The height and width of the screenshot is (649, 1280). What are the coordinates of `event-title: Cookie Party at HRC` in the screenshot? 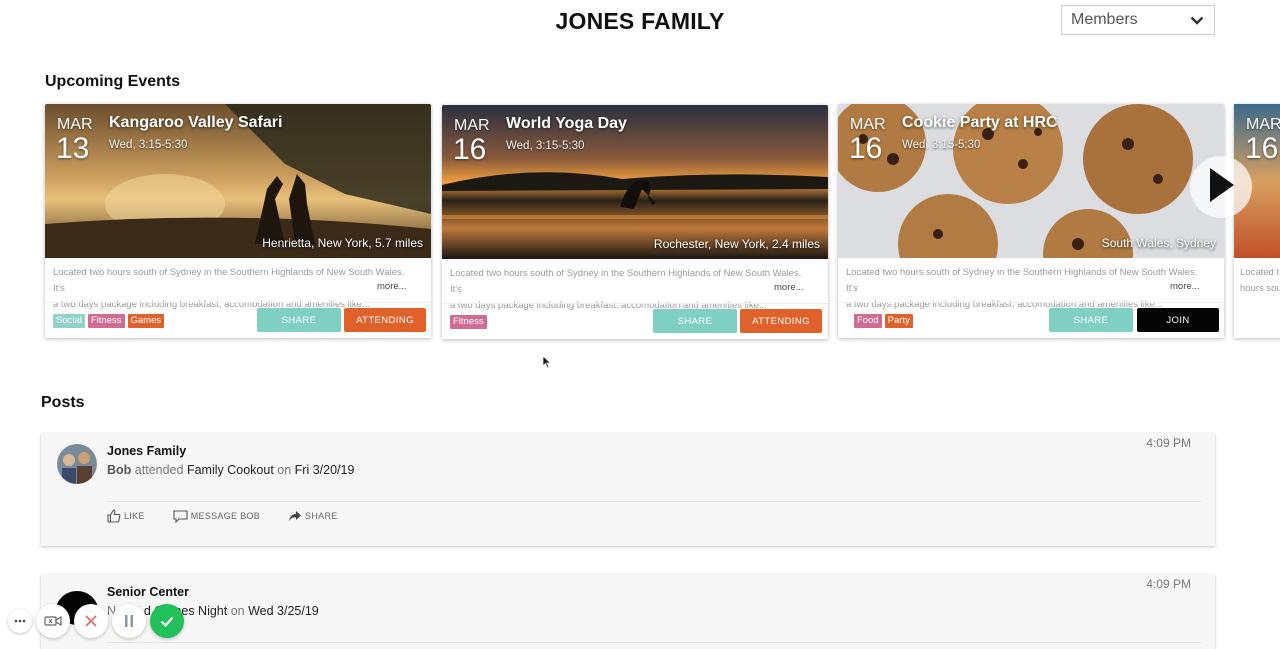 It's located at (980, 123).